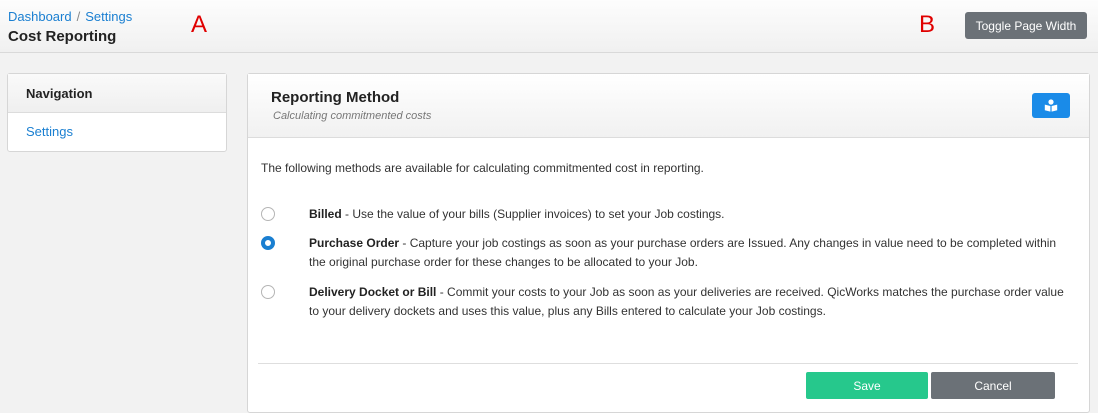  What do you see at coordinates (927, 24) in the screenshot?
I see `annotation-marker-b: B` at bounding box center [927, 24].